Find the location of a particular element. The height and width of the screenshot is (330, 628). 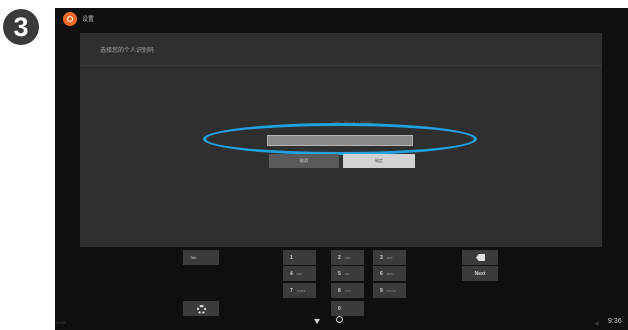

key-6: 6 MNO is located at coordinates (389, 273).